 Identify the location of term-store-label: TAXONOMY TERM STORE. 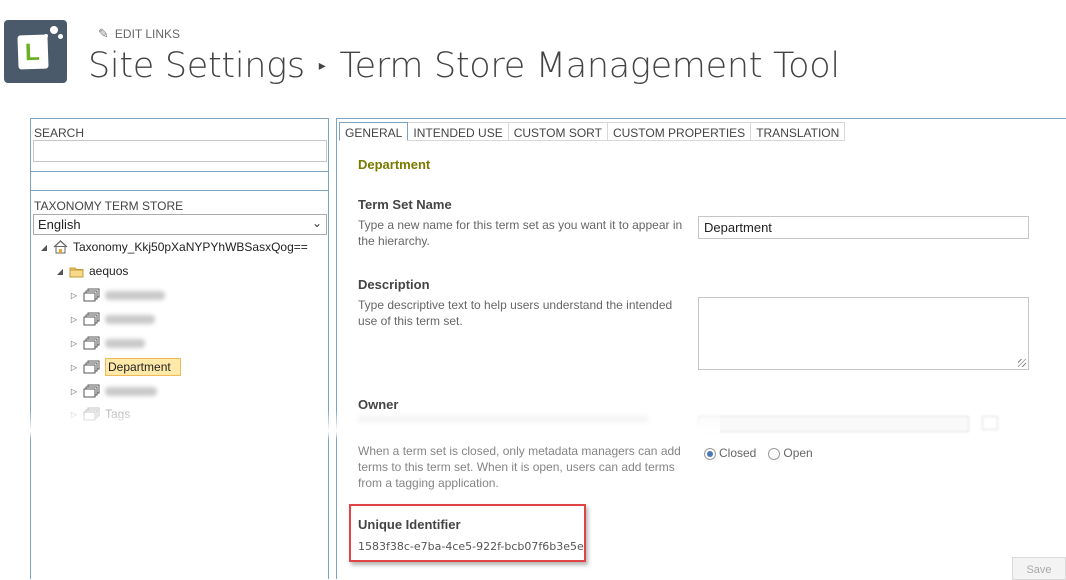
(109, 206).